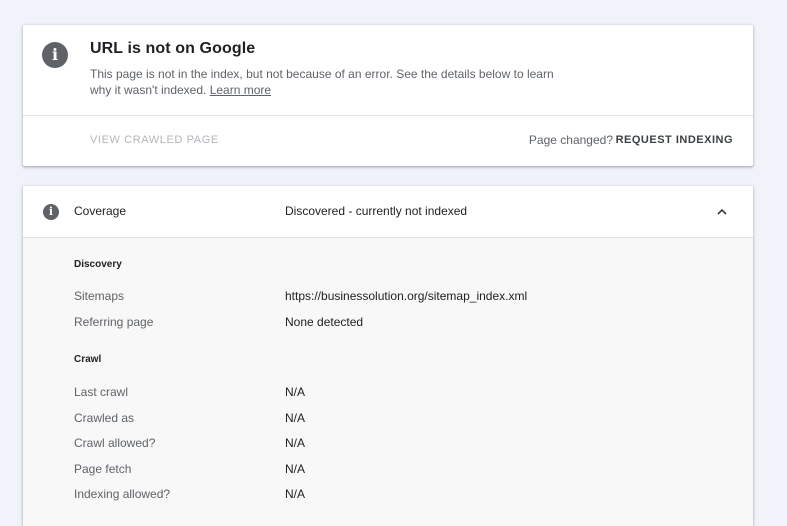  I want to click on chevron-up-icon, so click(722, 212).